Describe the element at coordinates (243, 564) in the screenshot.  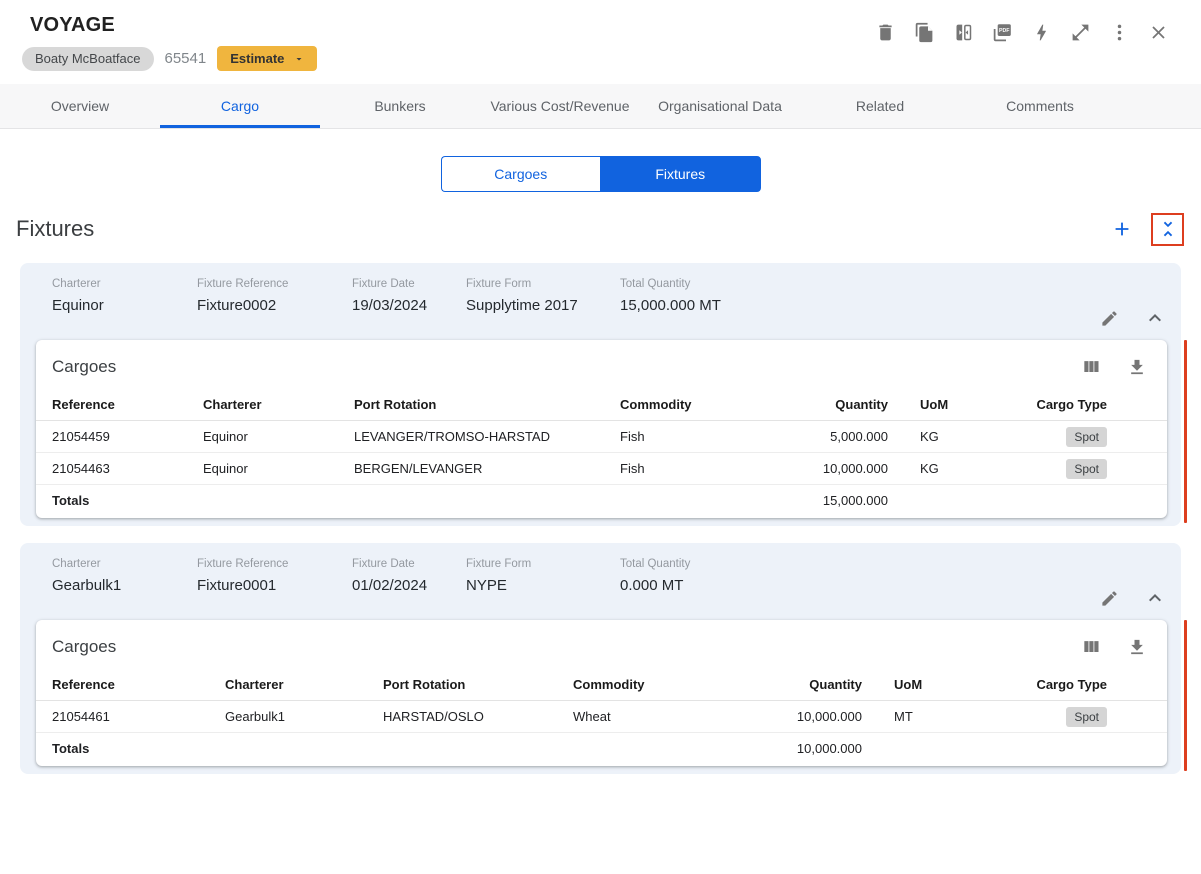
I see `field-label: Fixture Reference` at that location.